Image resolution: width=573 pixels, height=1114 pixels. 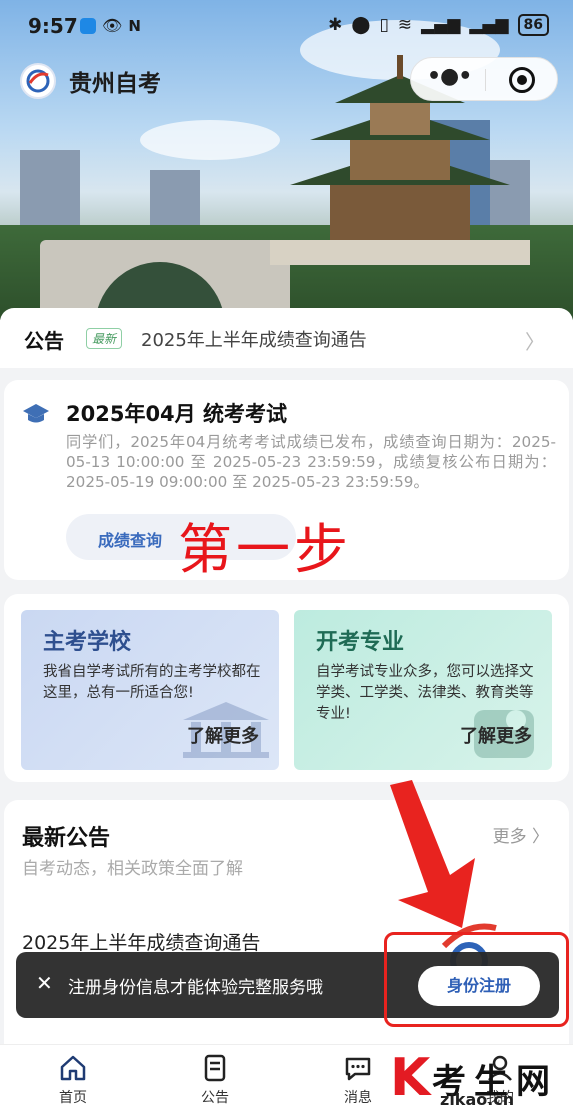 I want to click on watermark-url: zikao.cn, so click(x=477, y=1099).